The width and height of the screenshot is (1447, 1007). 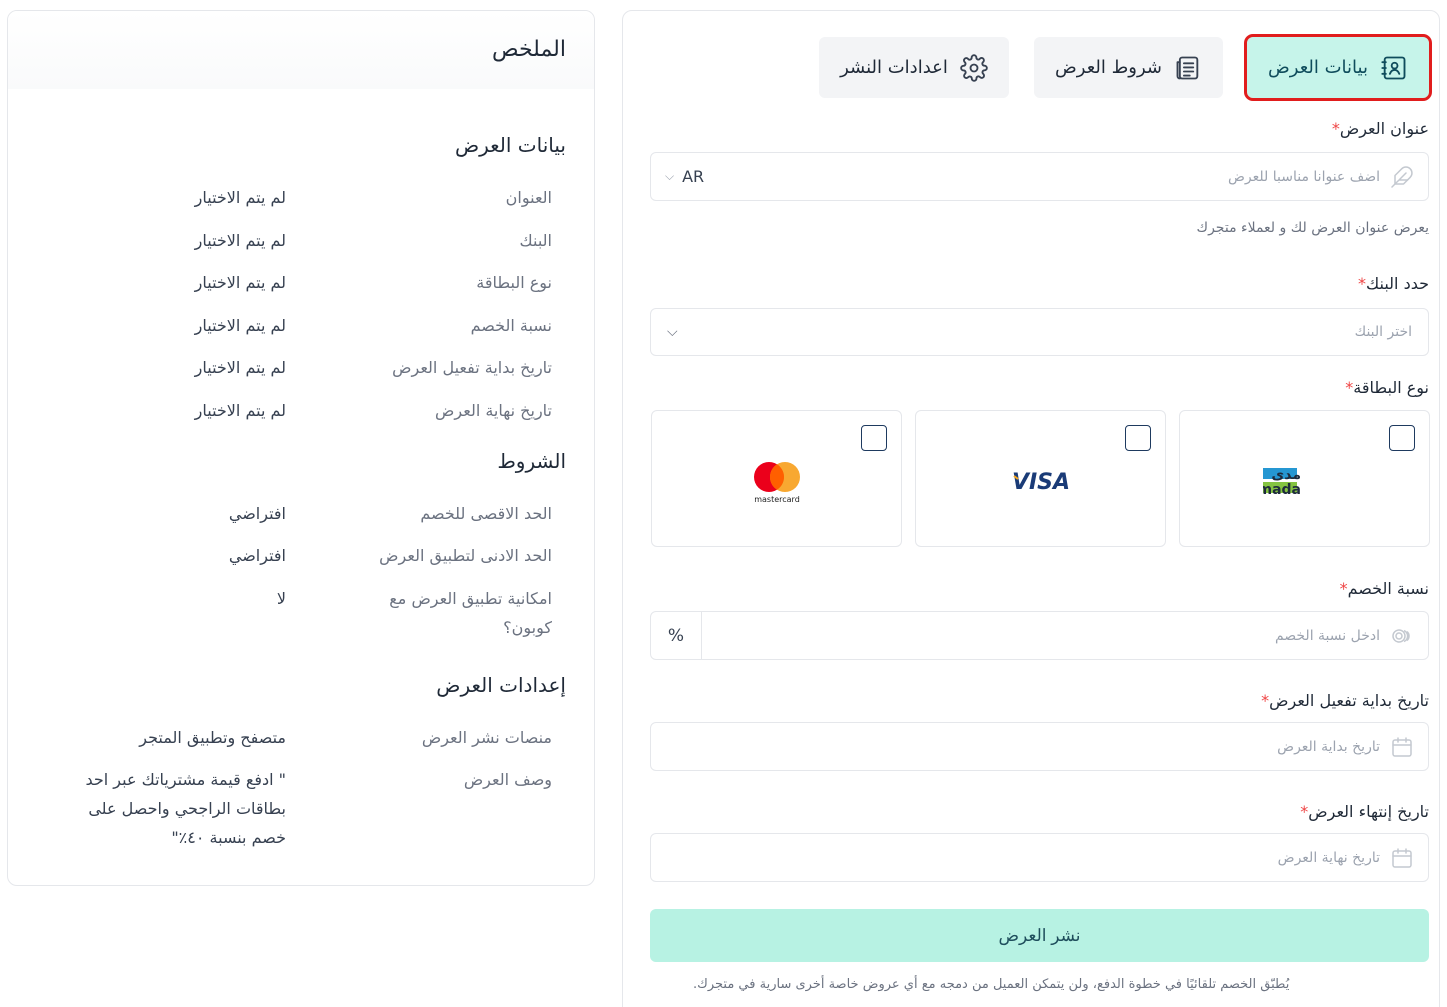 I want to click on end-date-label: تاريخ إنتهاء العرض*, so click(x=1362, y=811).